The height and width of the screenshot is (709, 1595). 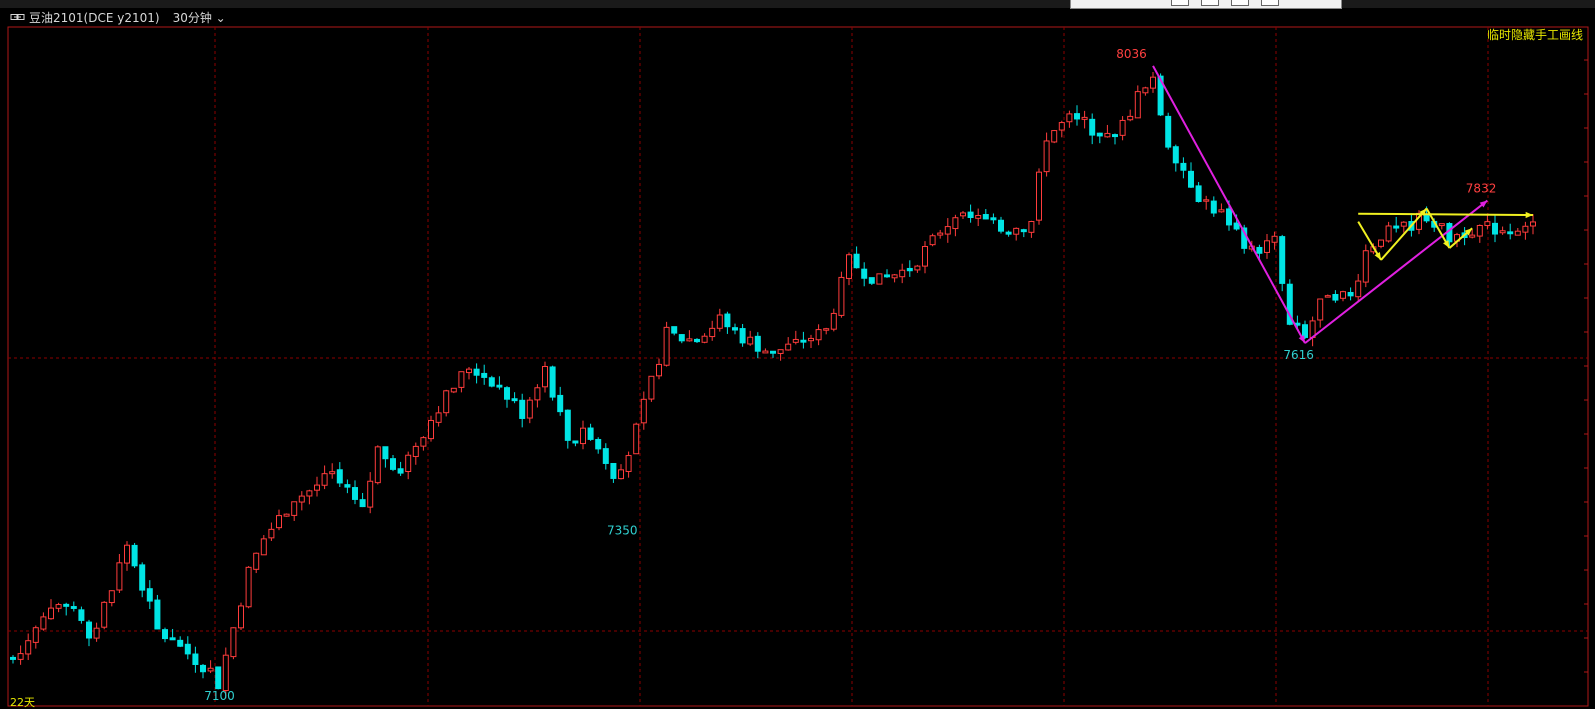 What do you see at coordinates (1535, 35) in the screenshot?
I see `hide-drawings-label: 临时隐藏手工画线` at bounding box center [1535, 35].